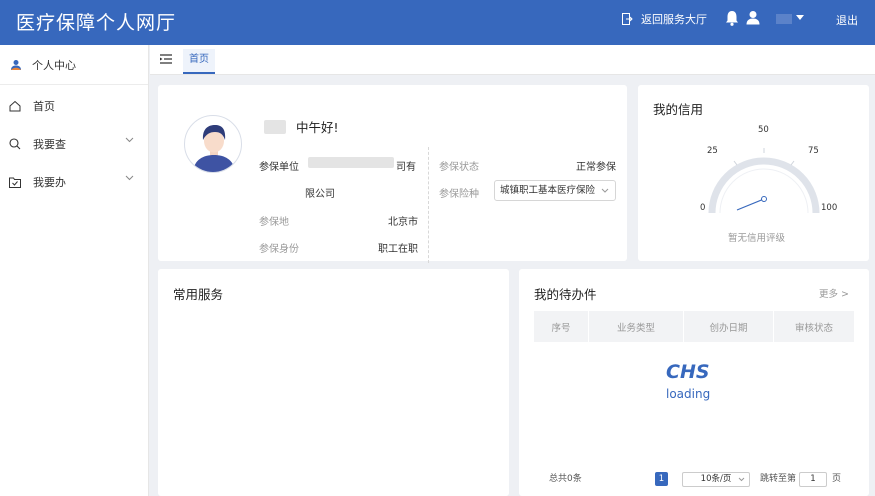  I want to click on page-size-value: 10条/页, so click(716, 479).